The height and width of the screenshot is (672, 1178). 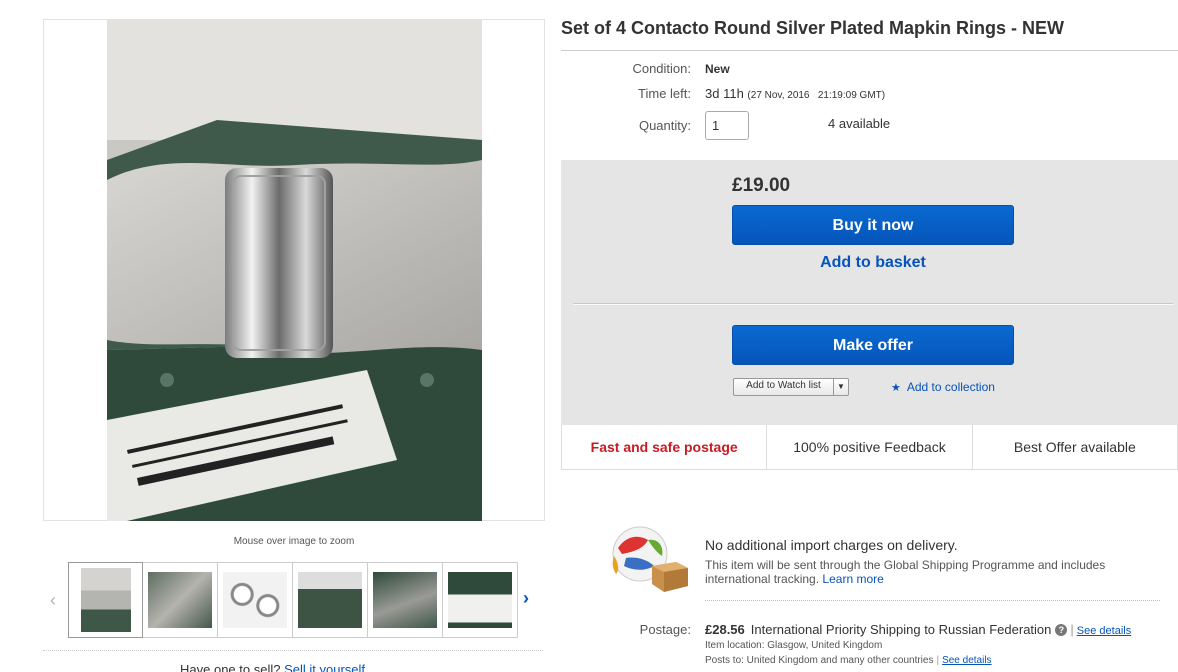 What do you see at coordinates (665, 629) in the screenshot?
I see `postage-label: Postage:` at bounding box center [665, 629].